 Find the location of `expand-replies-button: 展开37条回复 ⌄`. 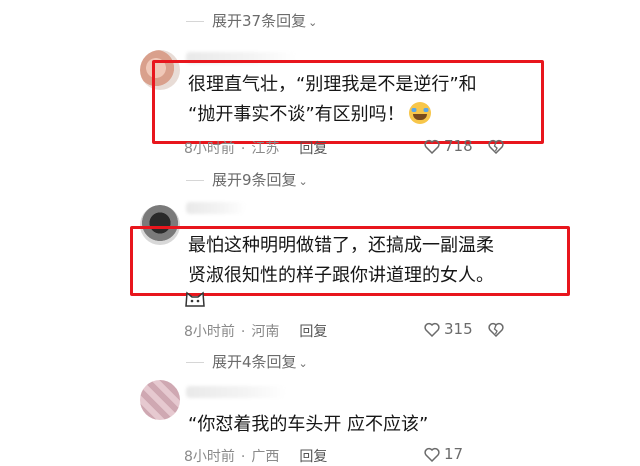

expand-replies-button: 展开37条回复 ⌄ is located at coordinates (251, 20).